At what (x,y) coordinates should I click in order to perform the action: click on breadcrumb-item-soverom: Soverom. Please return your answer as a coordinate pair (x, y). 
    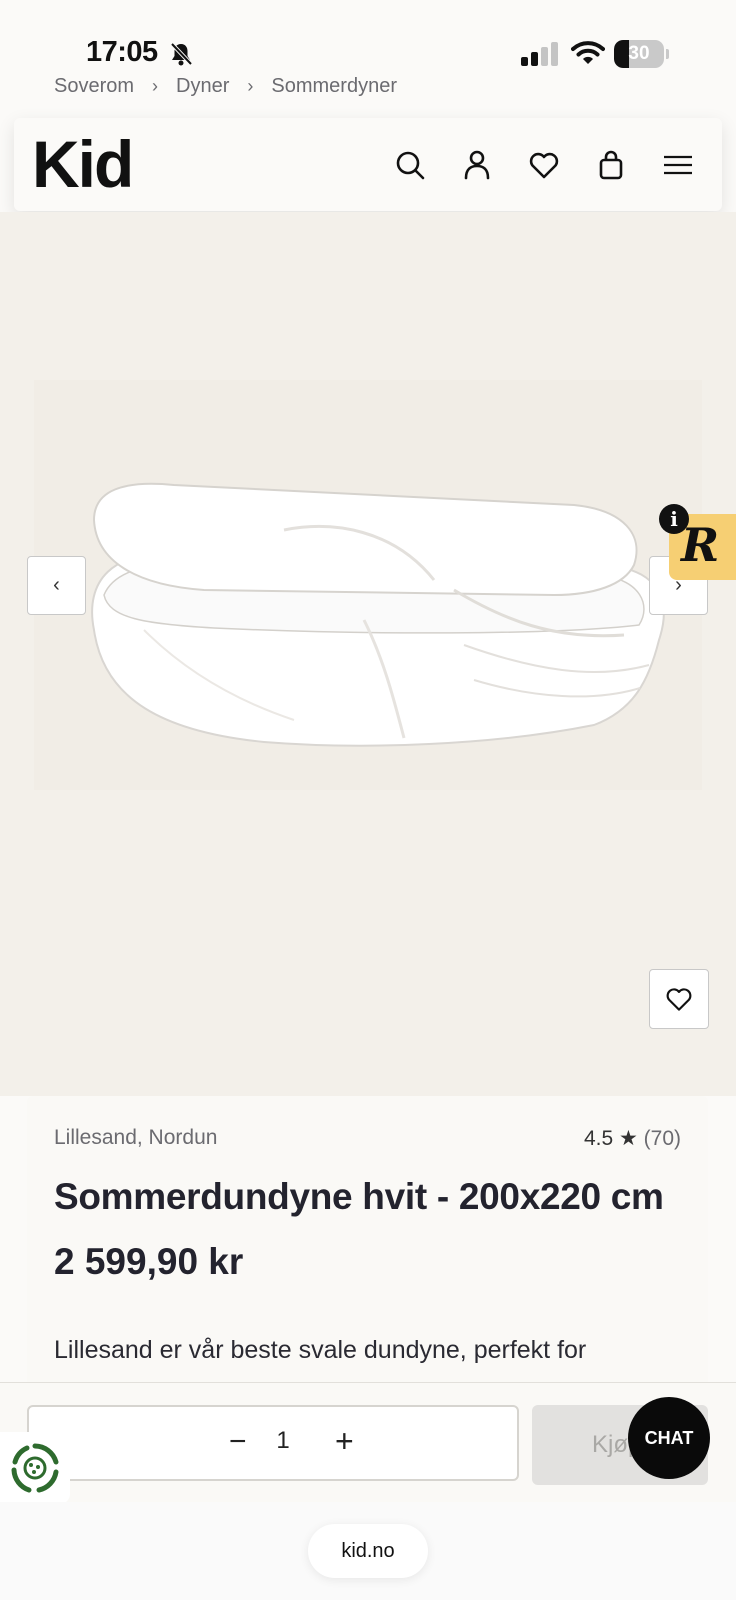
    Looking at the image, I should click on (94, 86).